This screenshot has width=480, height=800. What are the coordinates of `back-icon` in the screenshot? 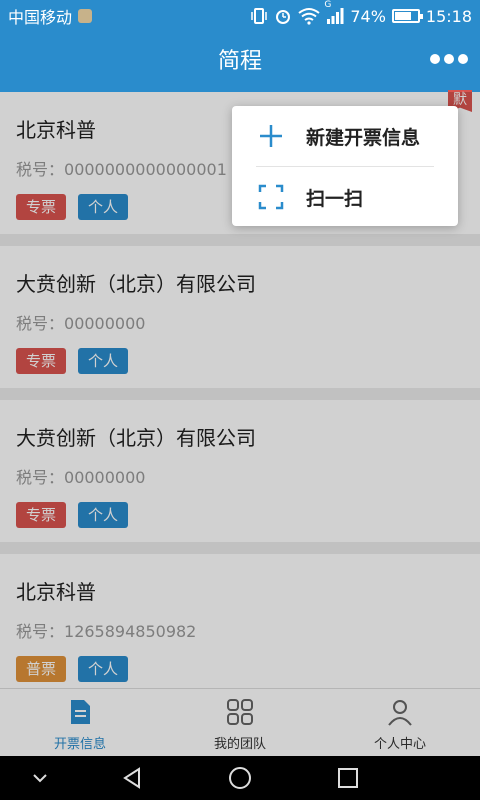 It's located at (132, 778).